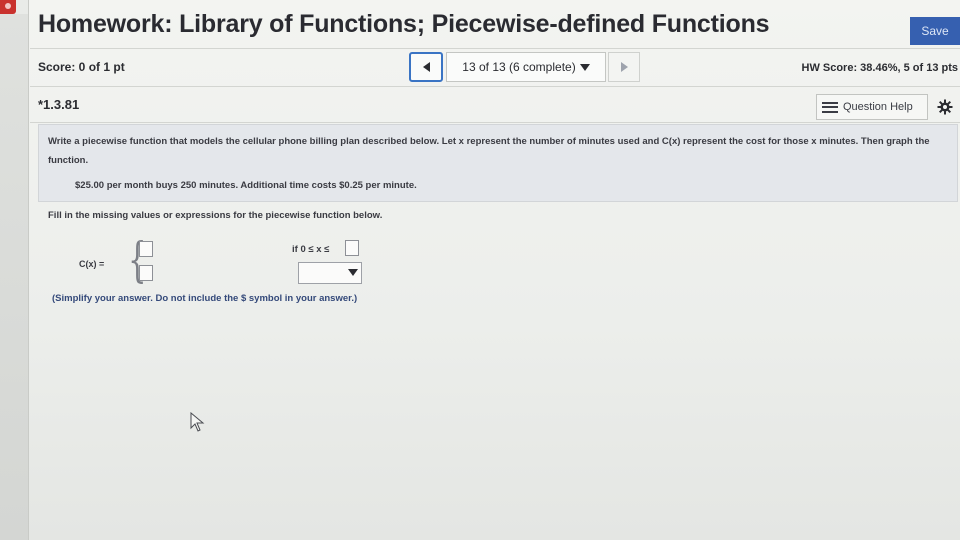 This screenshot has height=540, width=960. I want to click on condition-1-label: if 0 ≤ x ≤, so click(311, 249).